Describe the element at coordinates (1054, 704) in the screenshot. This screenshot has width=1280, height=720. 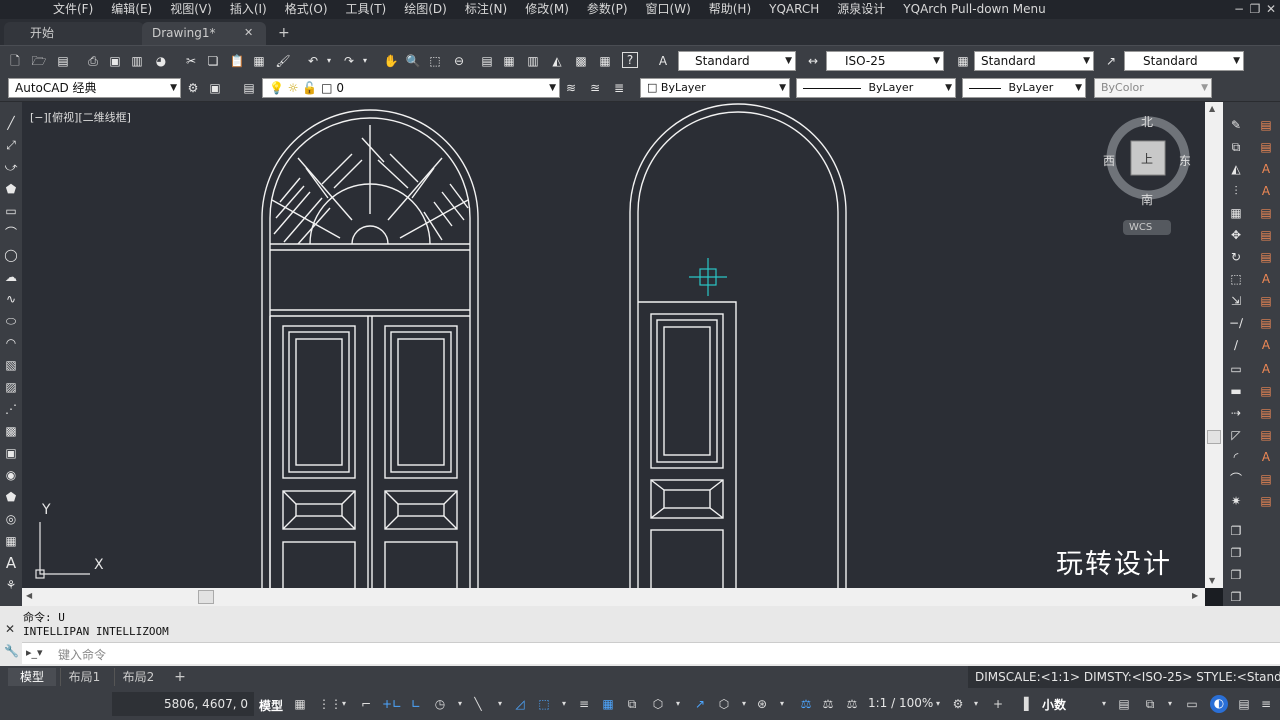
I see `units-readout: 小数` at that location.